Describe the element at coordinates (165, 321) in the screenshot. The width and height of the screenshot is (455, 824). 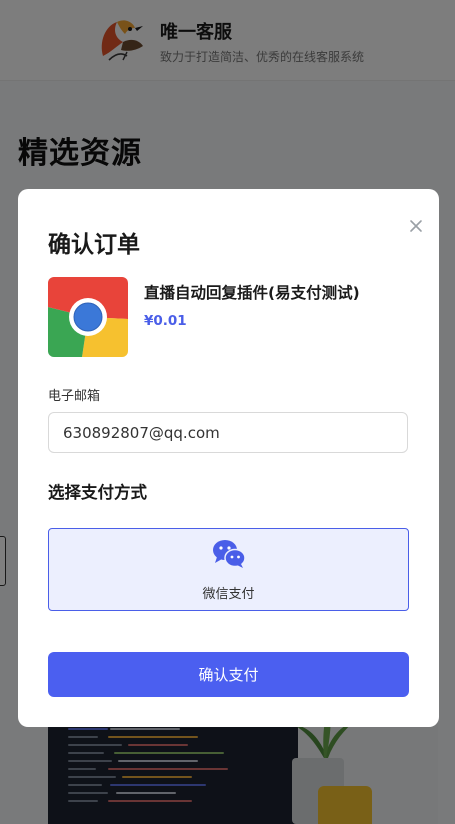
I see `product-price: ¥0.01` at that location.